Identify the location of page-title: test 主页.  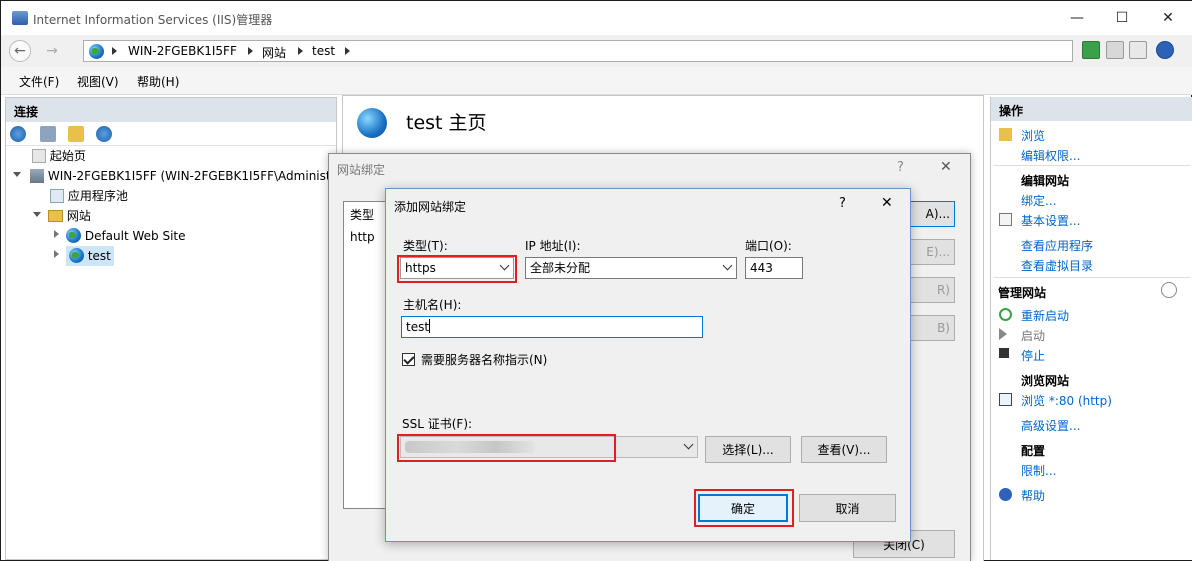
(446, 123).